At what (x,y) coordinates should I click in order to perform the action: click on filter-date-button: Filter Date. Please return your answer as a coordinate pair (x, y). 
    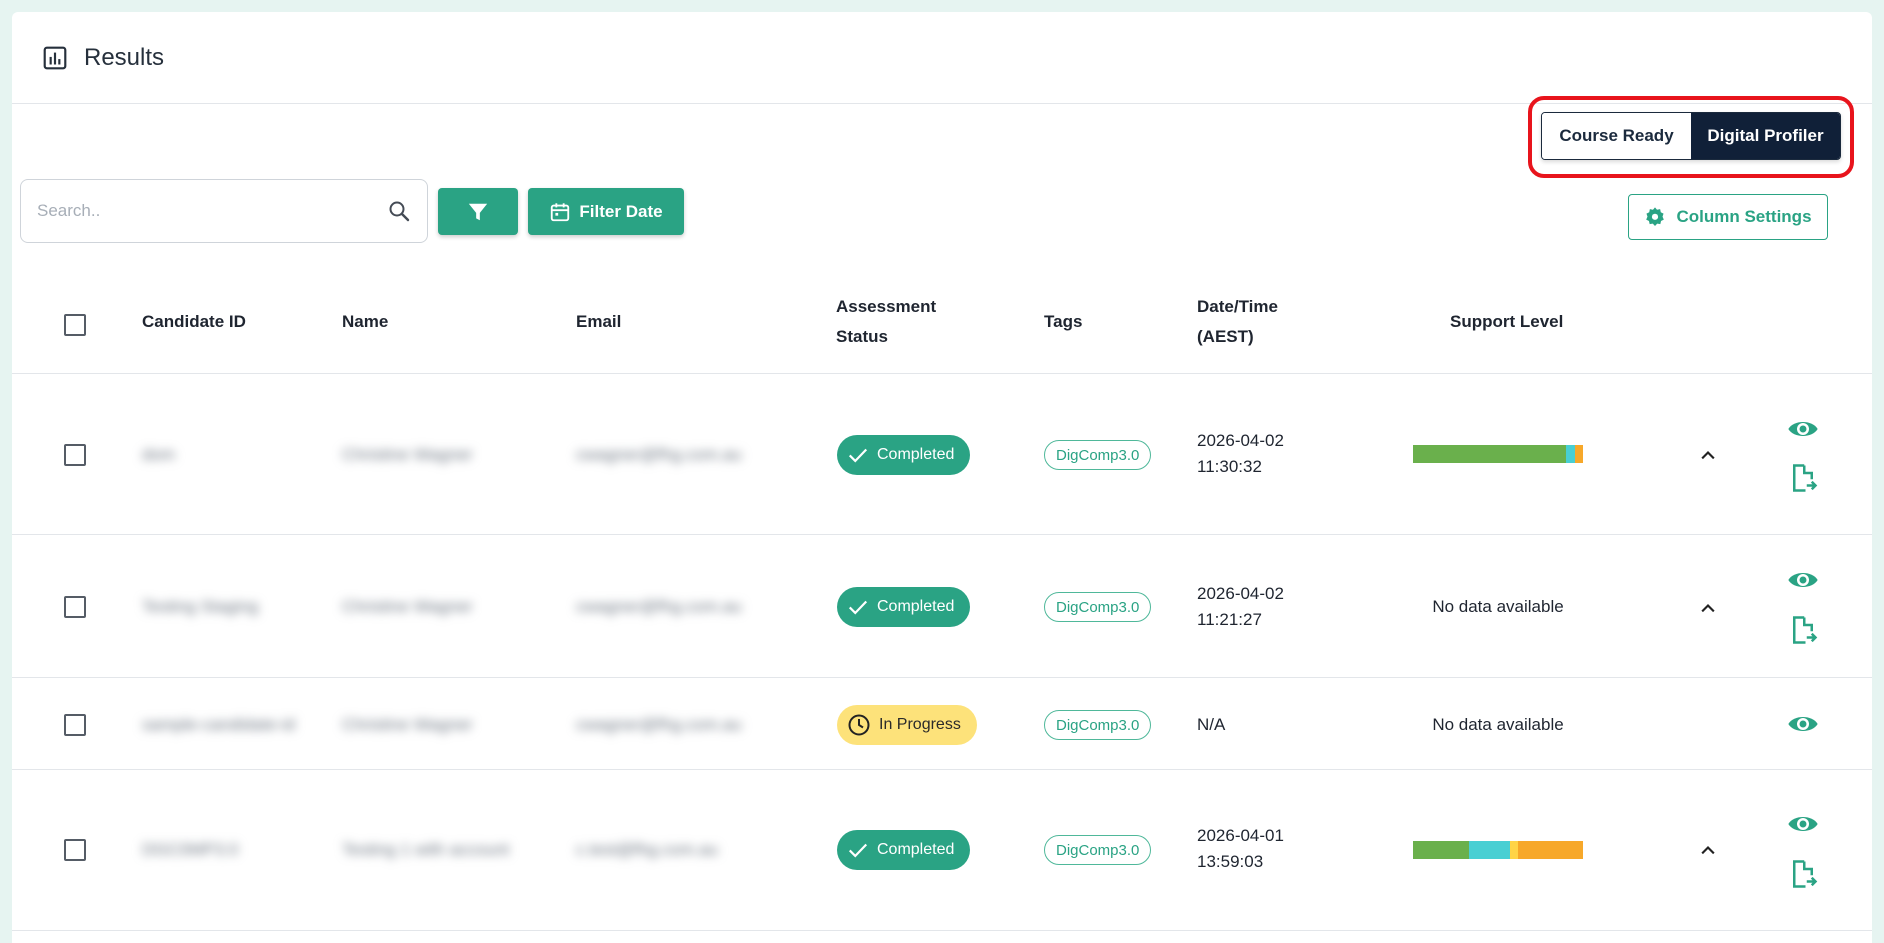
    Looking at the image, I should click on (606, 211).